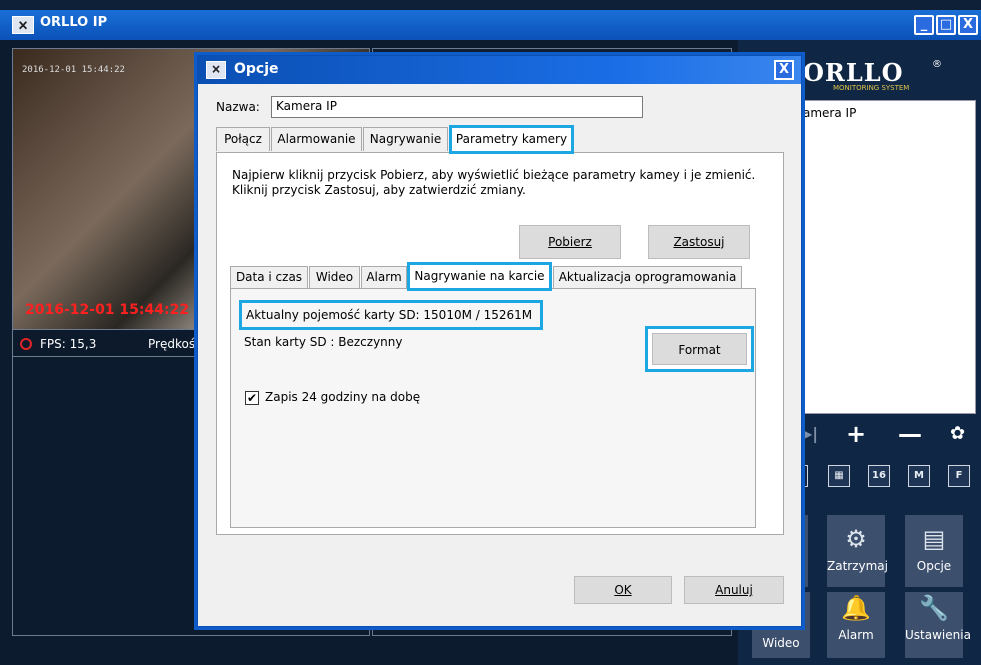 The height and width of the screenshot is (665, 981). I want to click on tab-alarmowanie: Alarmowanie, so click(316, 139).